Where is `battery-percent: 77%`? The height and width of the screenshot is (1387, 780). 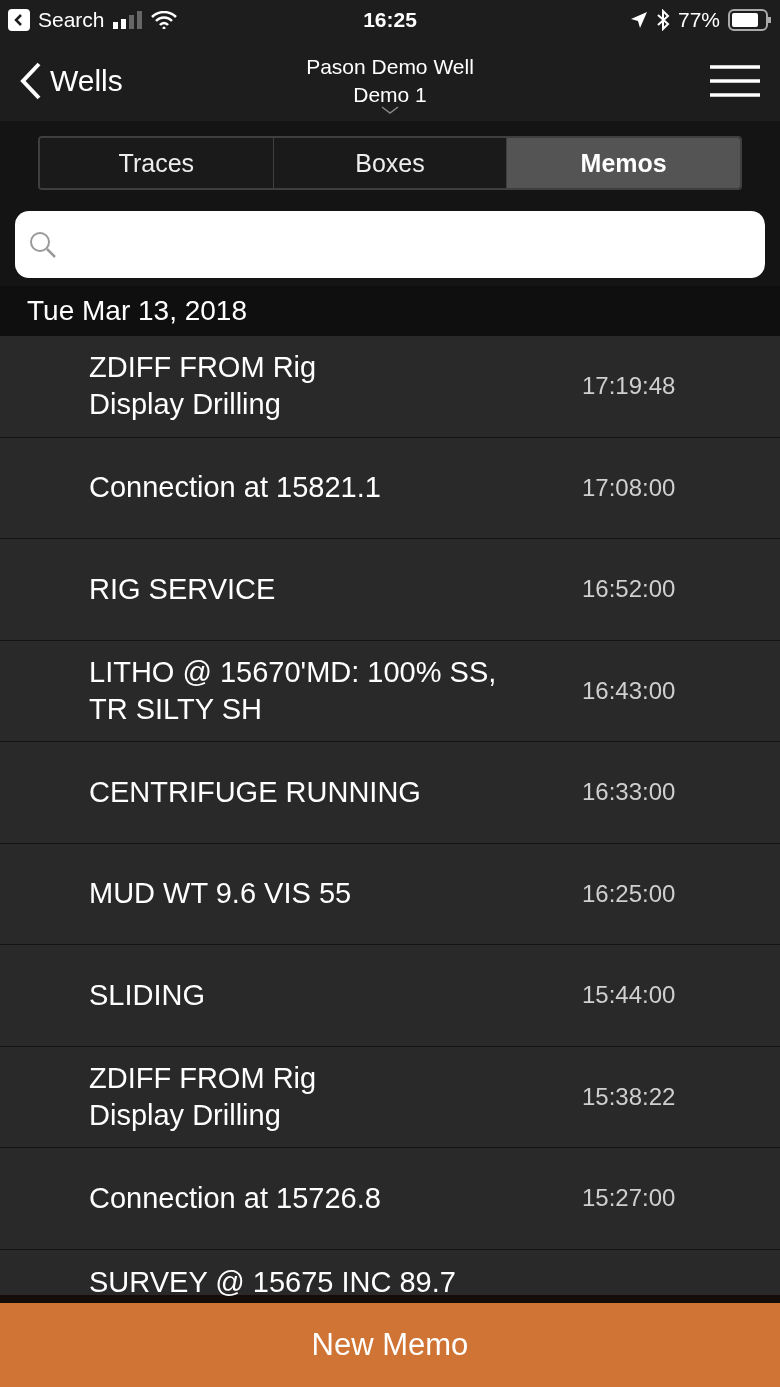 battery-percent: 77% is located at coordinates (698, 20).